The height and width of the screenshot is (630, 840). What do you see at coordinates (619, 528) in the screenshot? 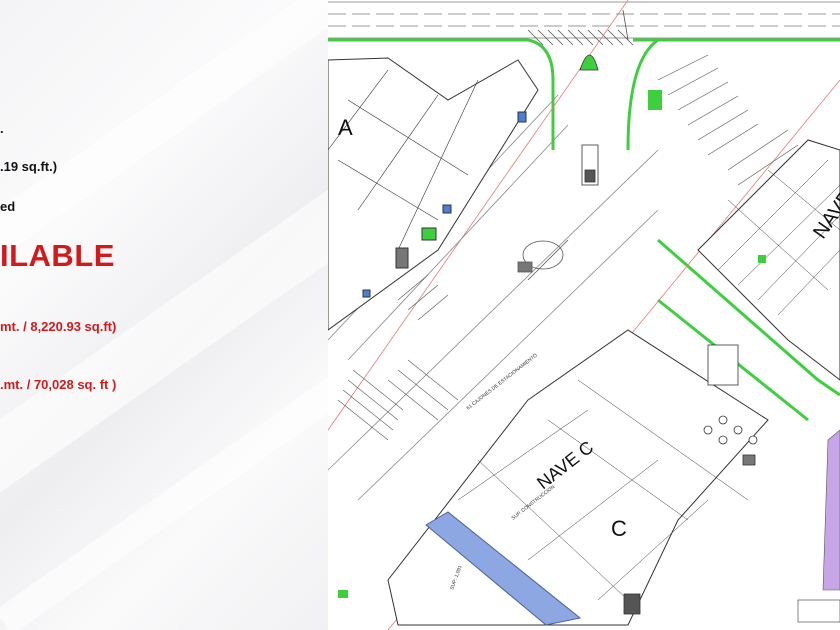
I see `building-c-label: C` at bounding box center [619, 528].